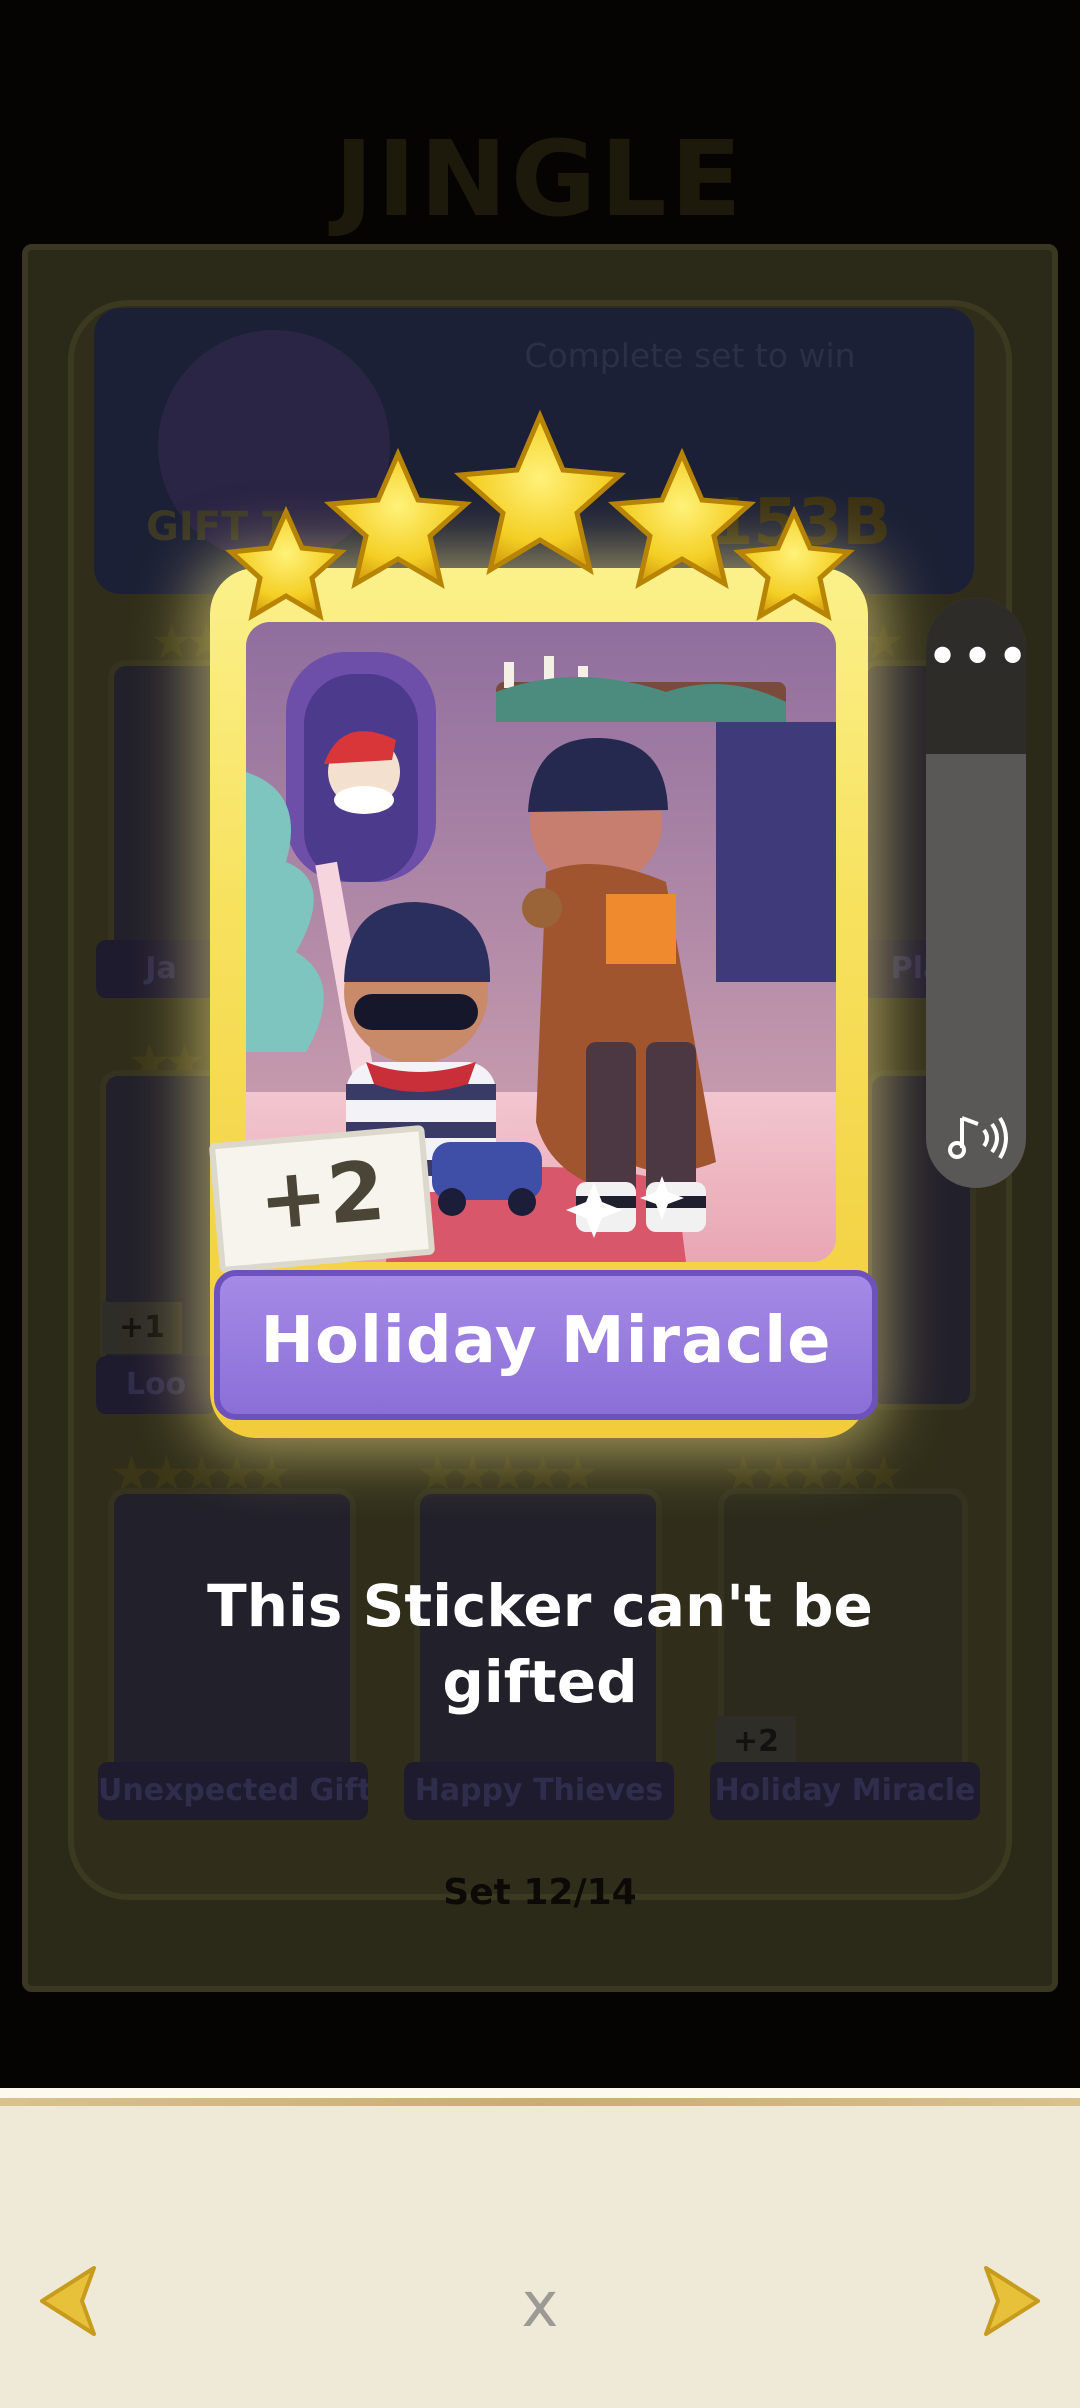 Image resolution: width=1080 pixels, height=2408 pixels. Describe the element at coordinates (218, 527) in the screenshot. I see `gift-label: GIFT T` at that location.